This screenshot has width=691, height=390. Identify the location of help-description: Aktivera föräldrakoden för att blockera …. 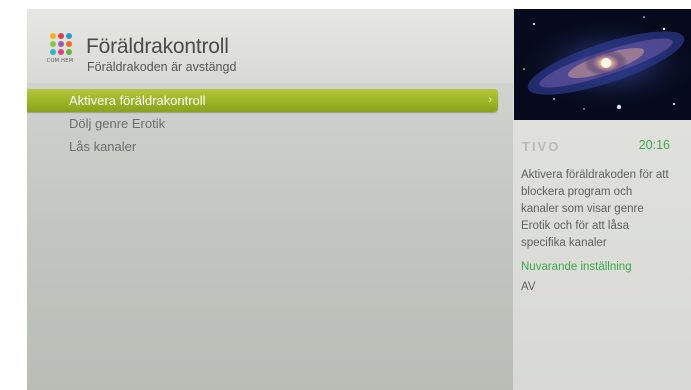
(595, 209).